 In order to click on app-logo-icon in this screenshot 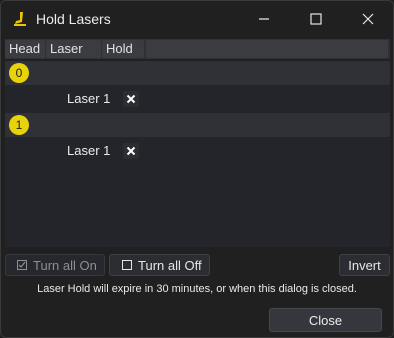, I will do `click(20, 19)`.